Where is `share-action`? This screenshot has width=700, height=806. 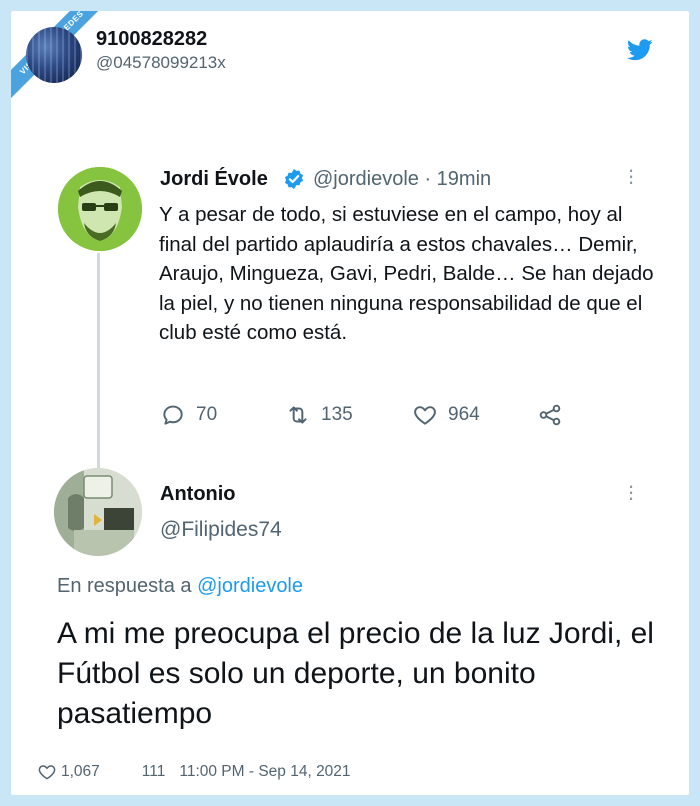 share-action is located at coordinates (550, 415).